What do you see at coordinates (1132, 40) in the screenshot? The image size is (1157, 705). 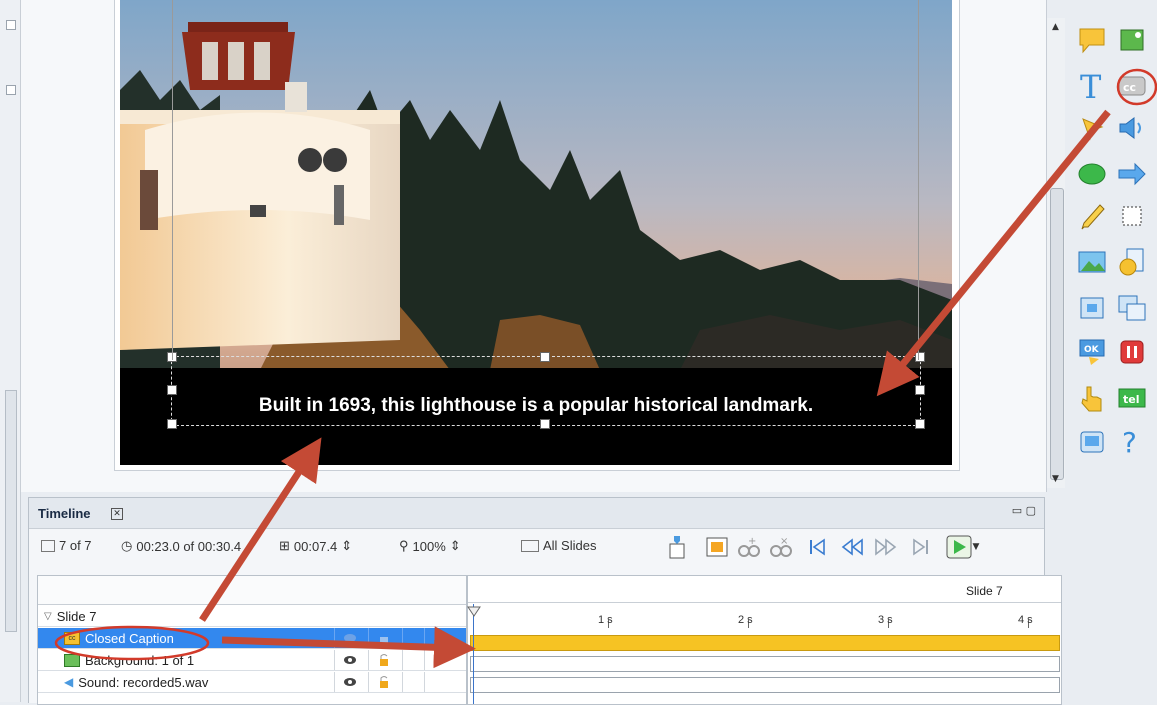 I see `image-edit-icon` at bounding box center [1132, 40].